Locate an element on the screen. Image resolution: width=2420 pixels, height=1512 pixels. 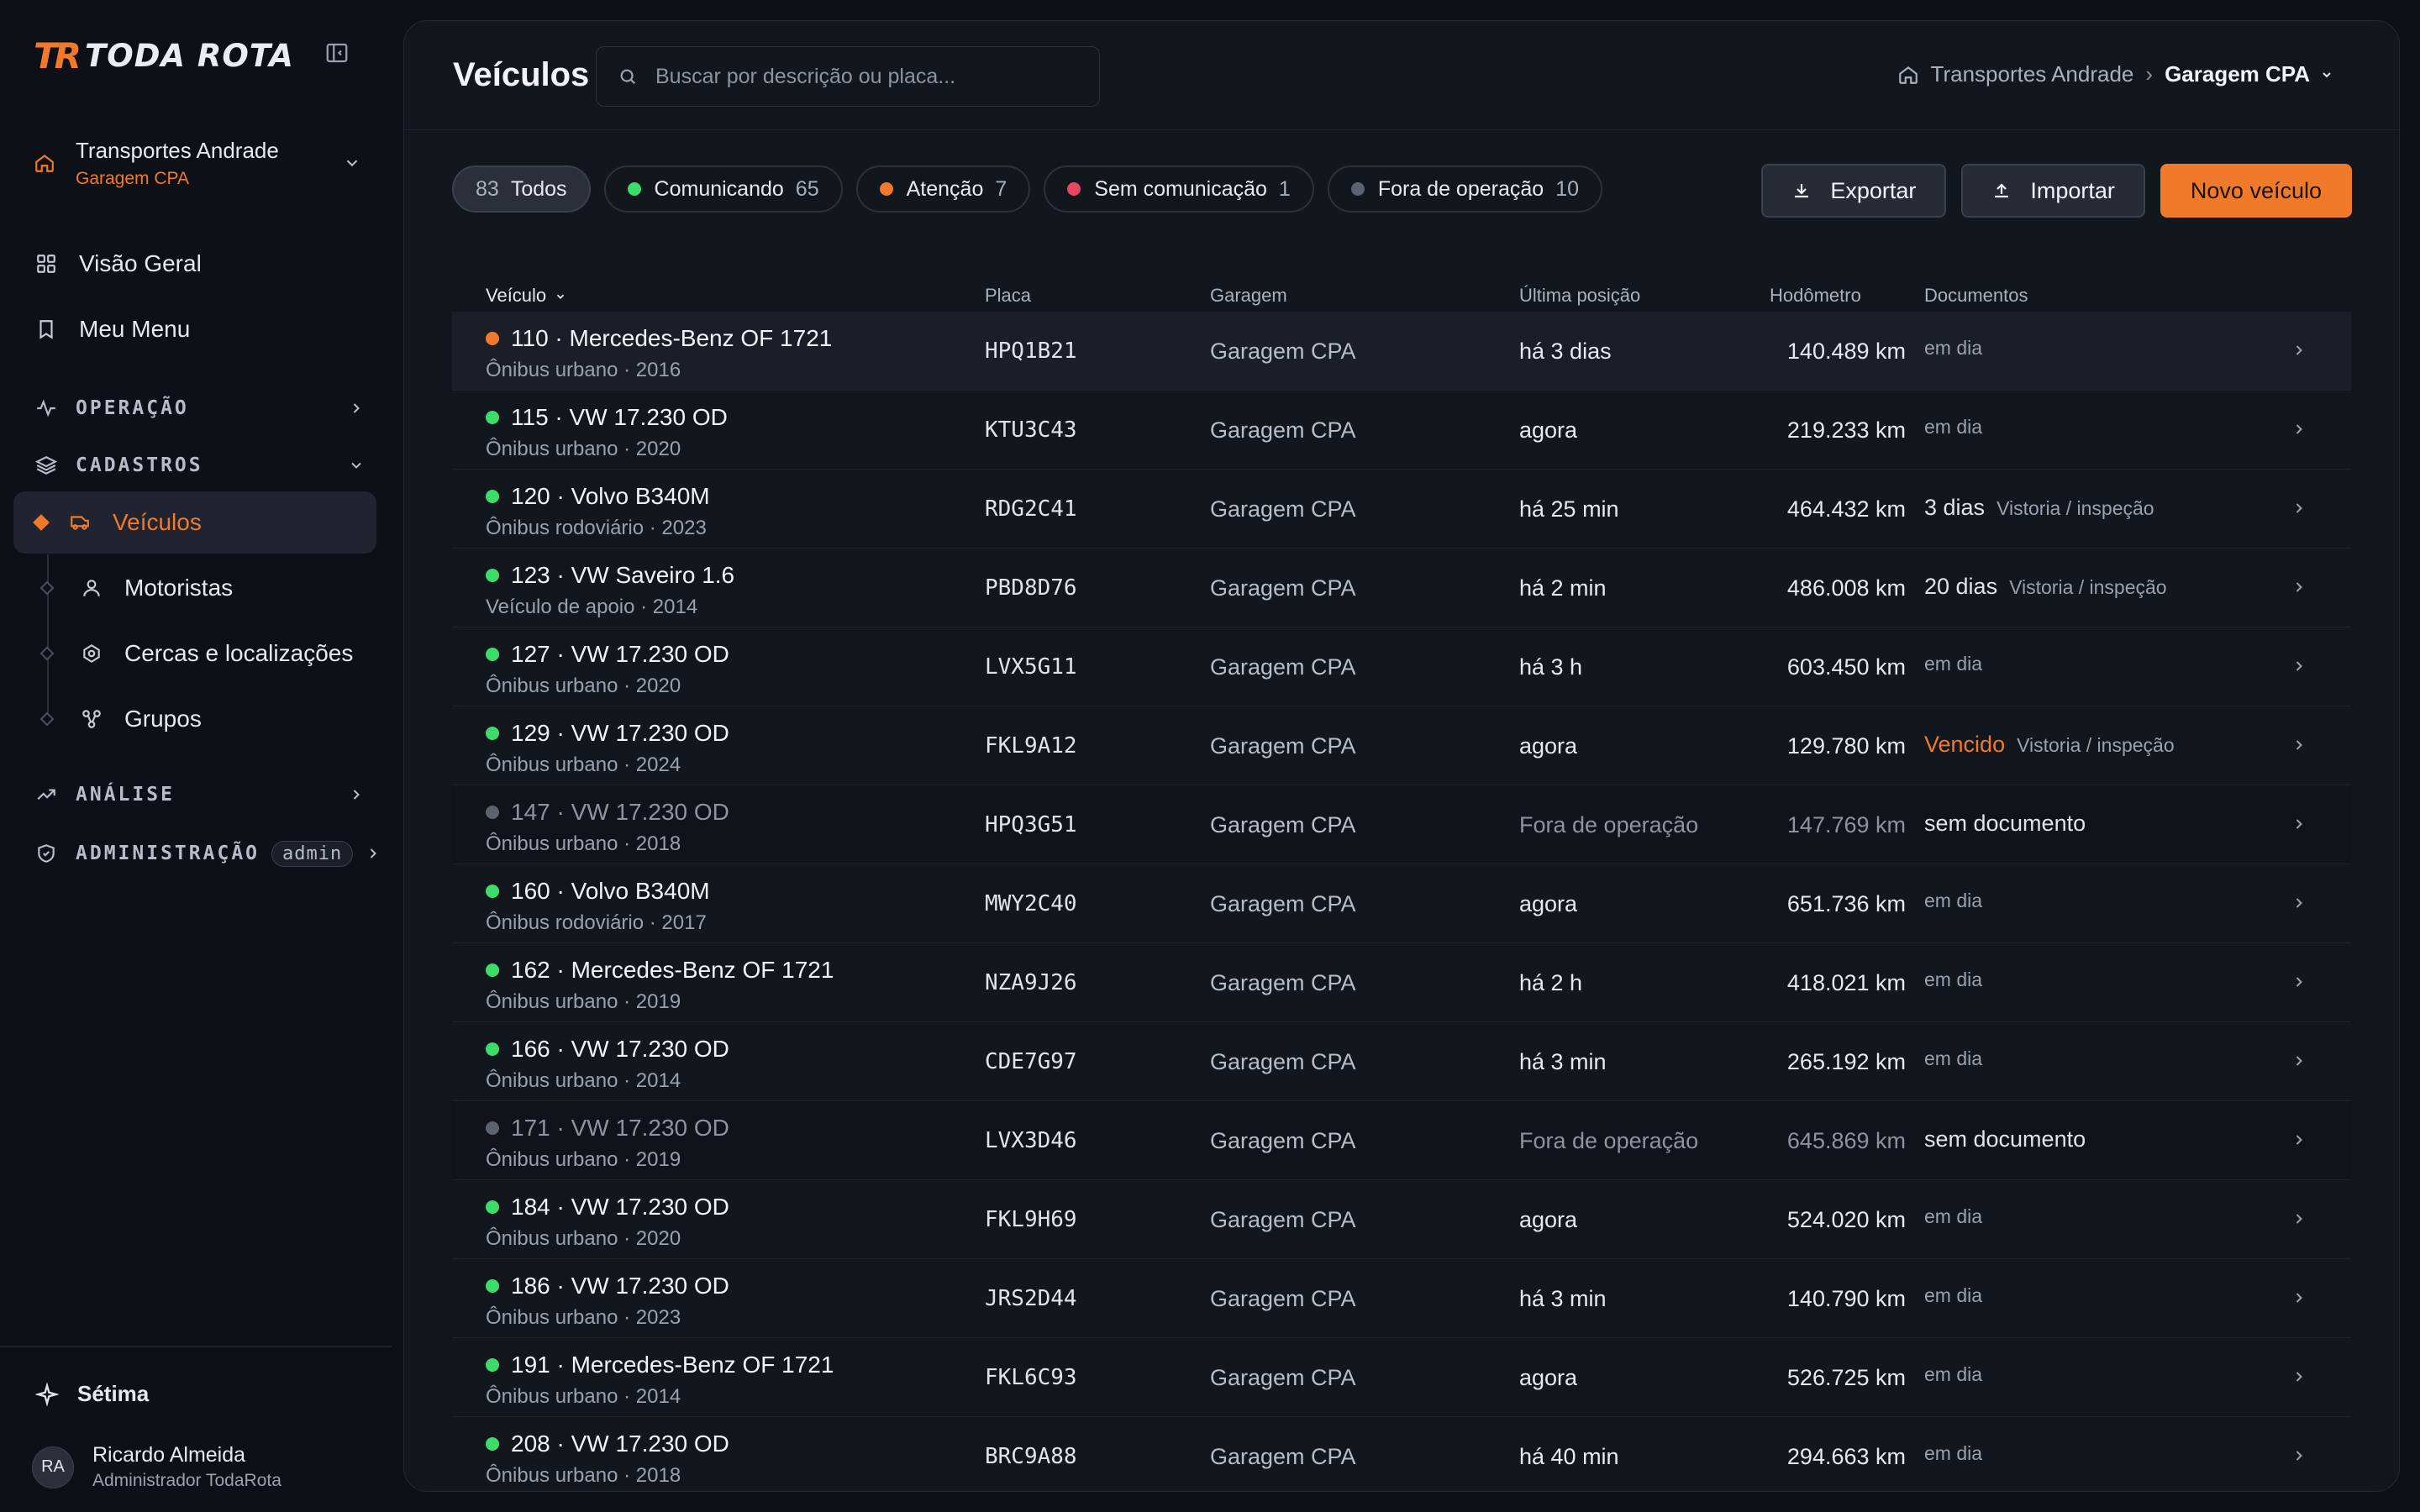
nav-section-operacao: OPERAÇÃO is located at coordinates (195, 408).